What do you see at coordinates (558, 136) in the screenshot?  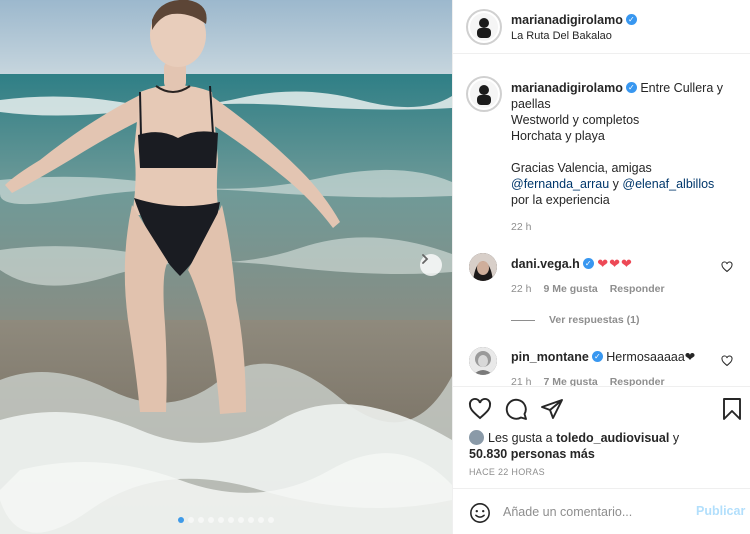 I see `caption-line: Horchata y playa` at bounding box center [558, 136].